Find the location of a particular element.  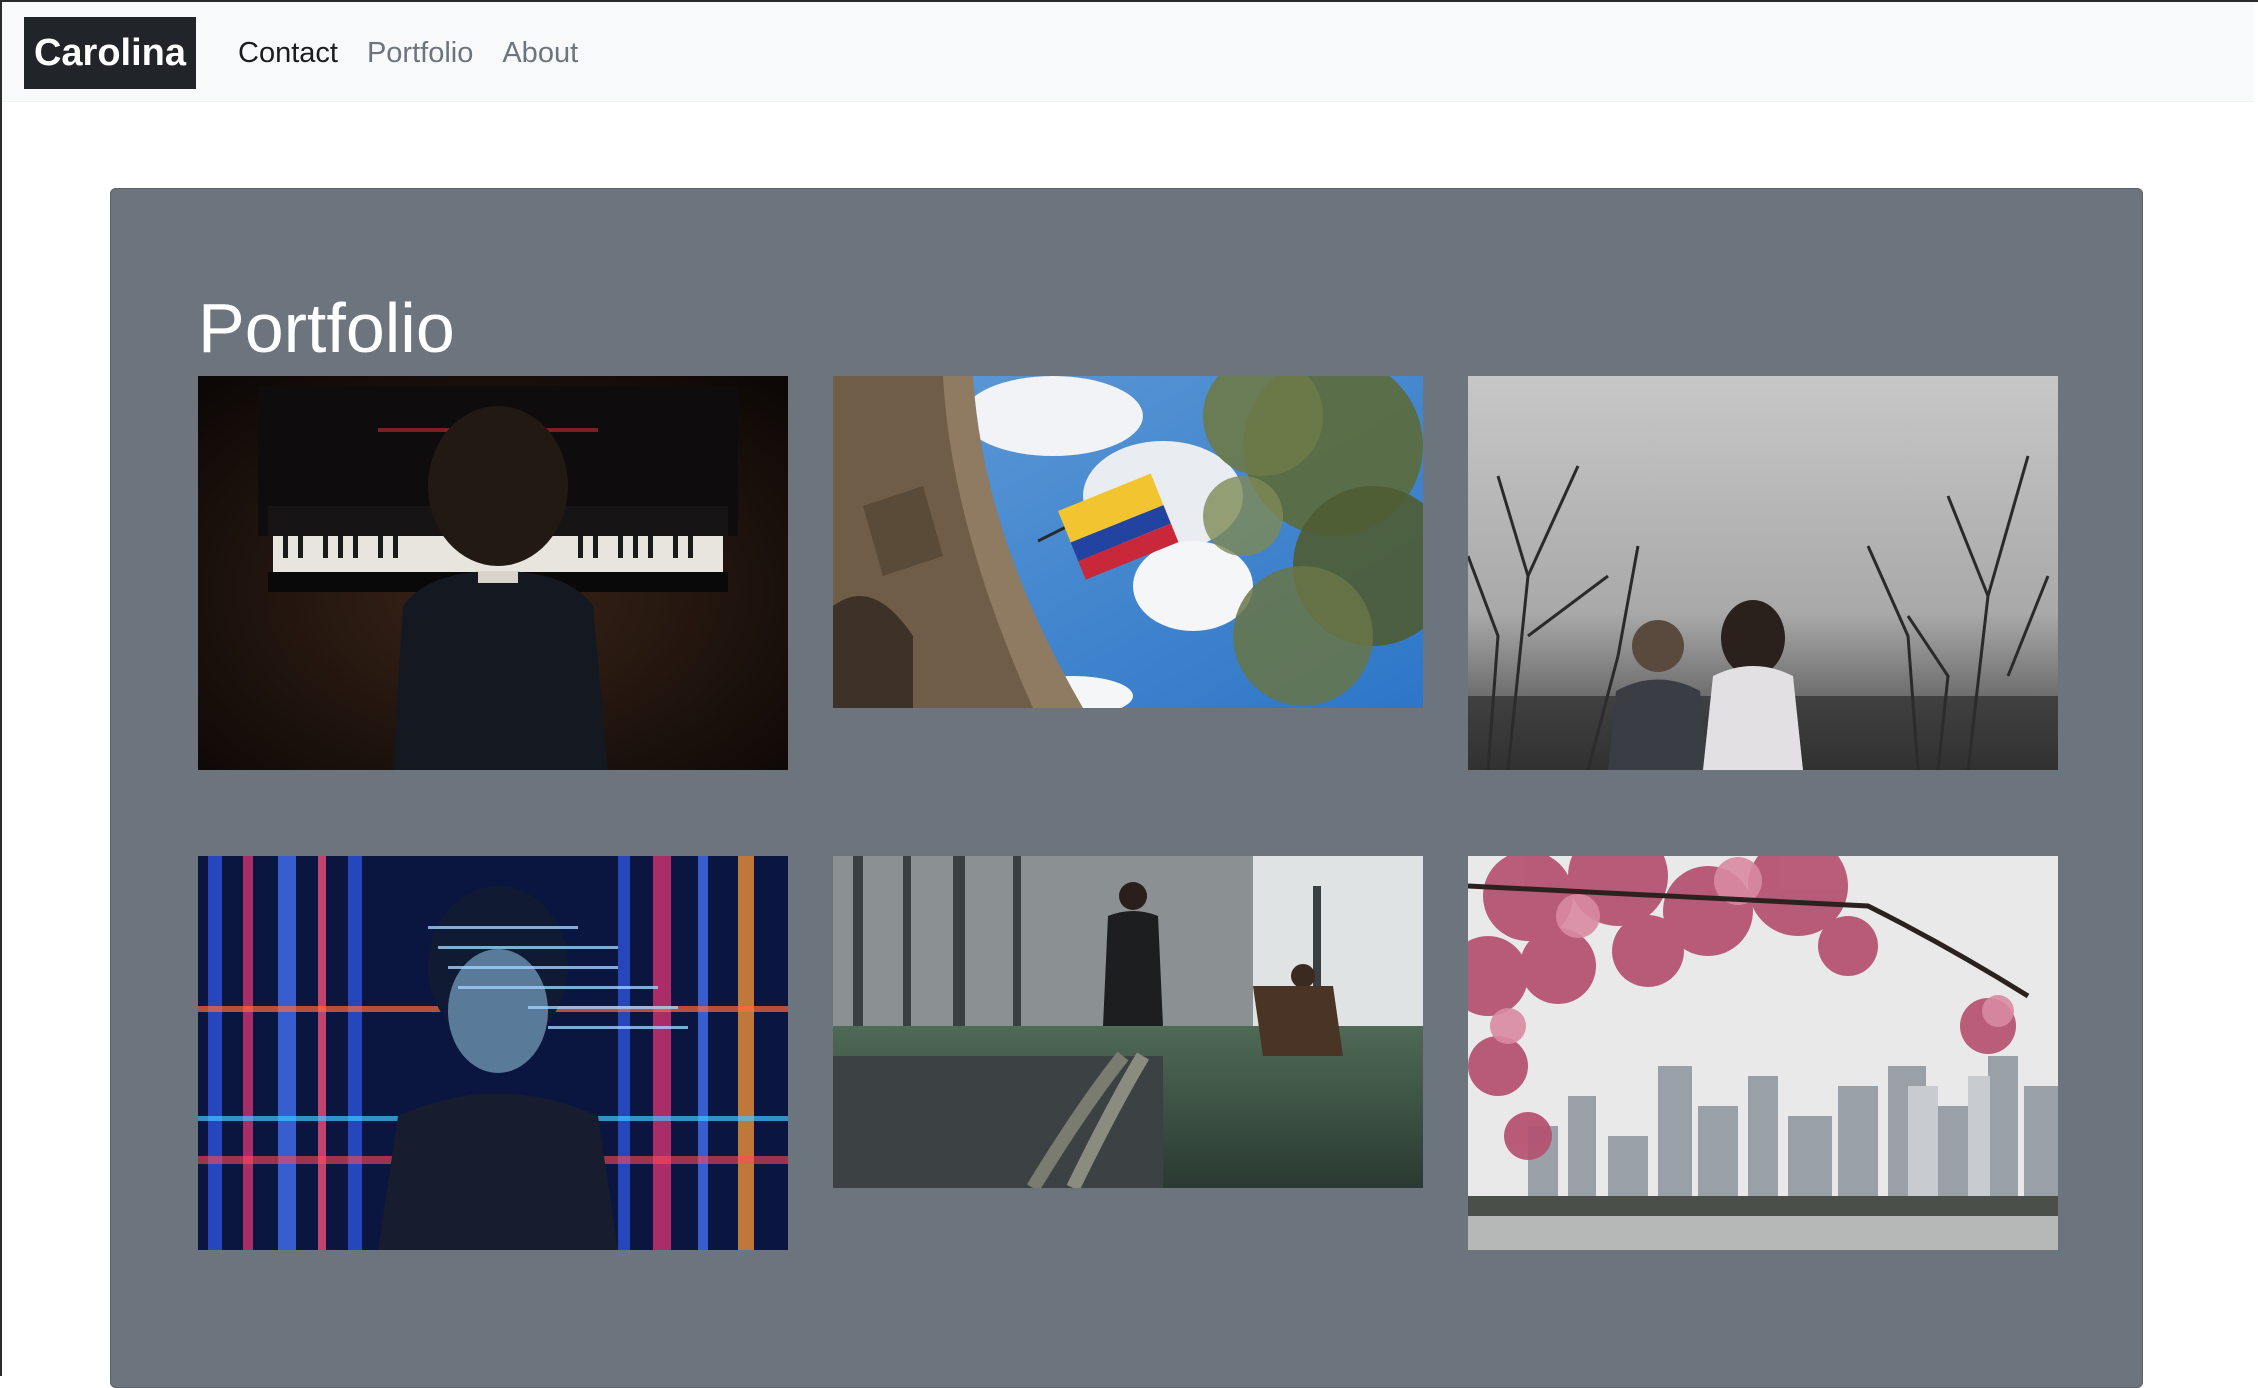

nav-link-portfolio: Portfolio is located at coordinates (420, 53).